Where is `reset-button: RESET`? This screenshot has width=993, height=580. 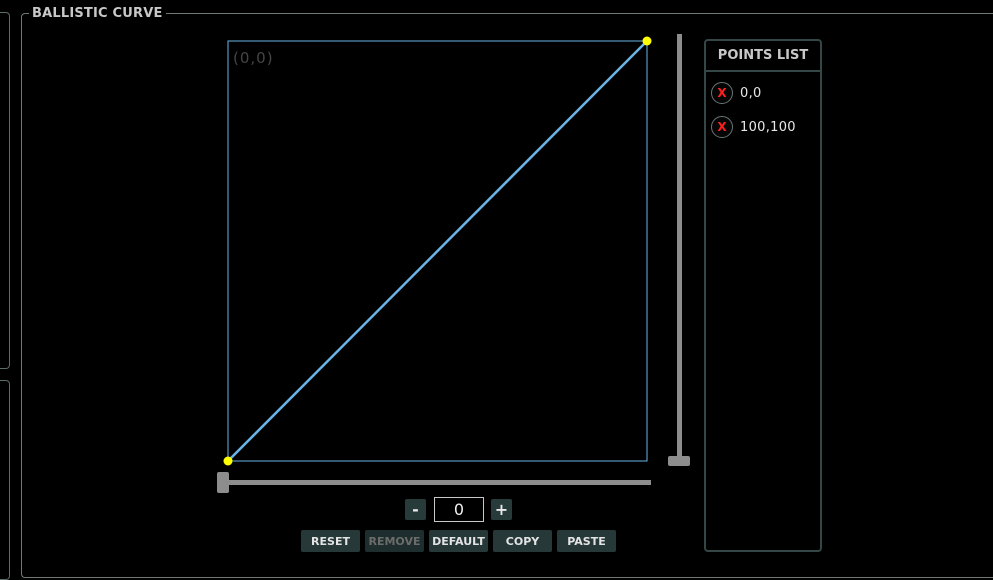
reset-button: RESET is located at coordinates (330, 541).